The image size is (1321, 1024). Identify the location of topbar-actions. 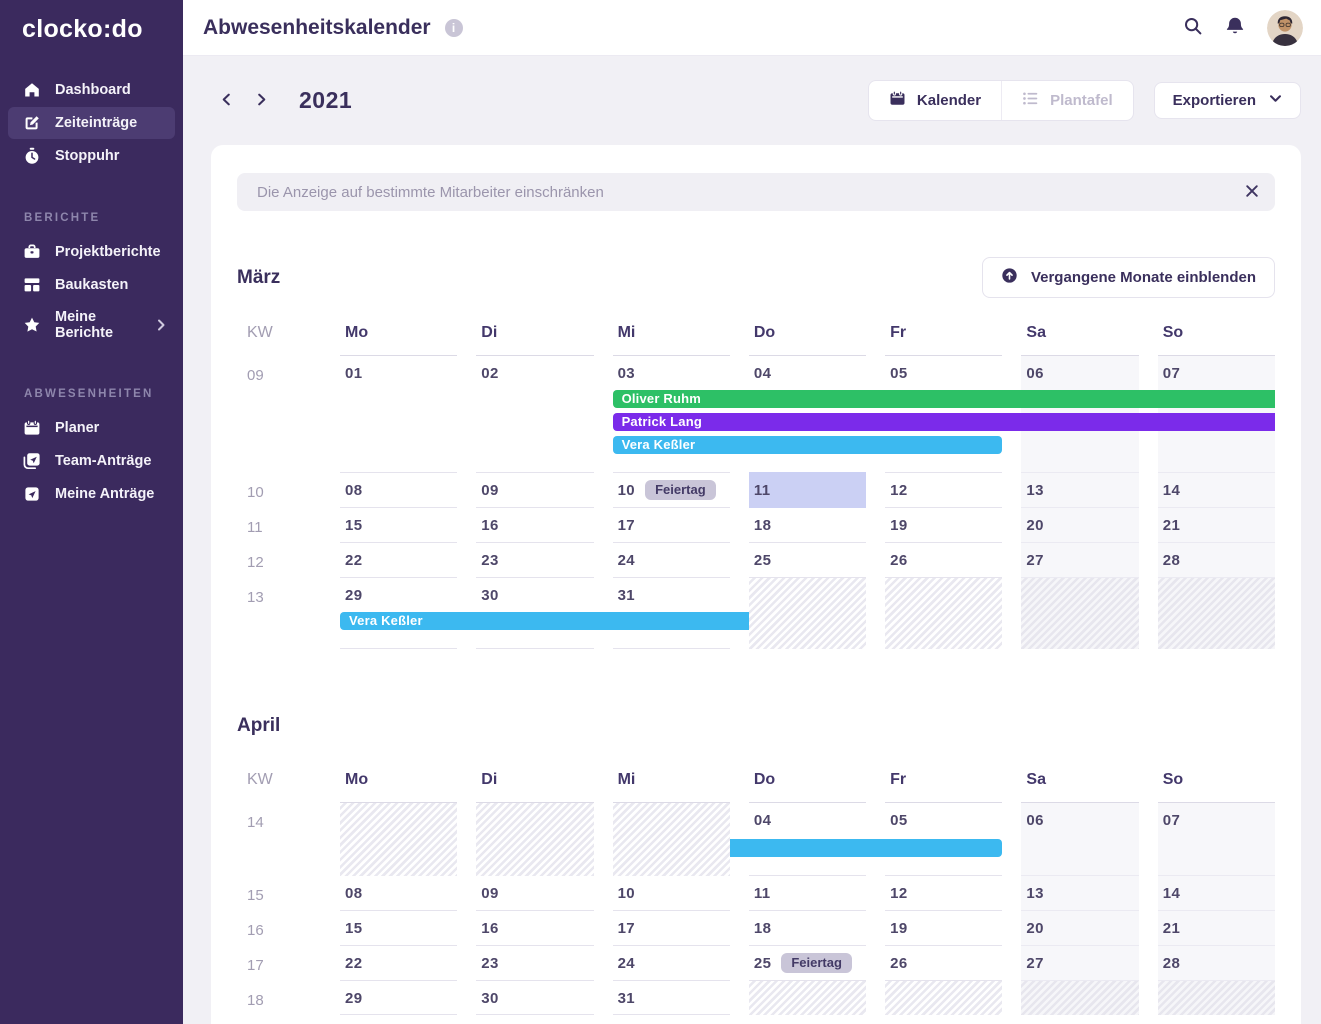
(1243, 27).